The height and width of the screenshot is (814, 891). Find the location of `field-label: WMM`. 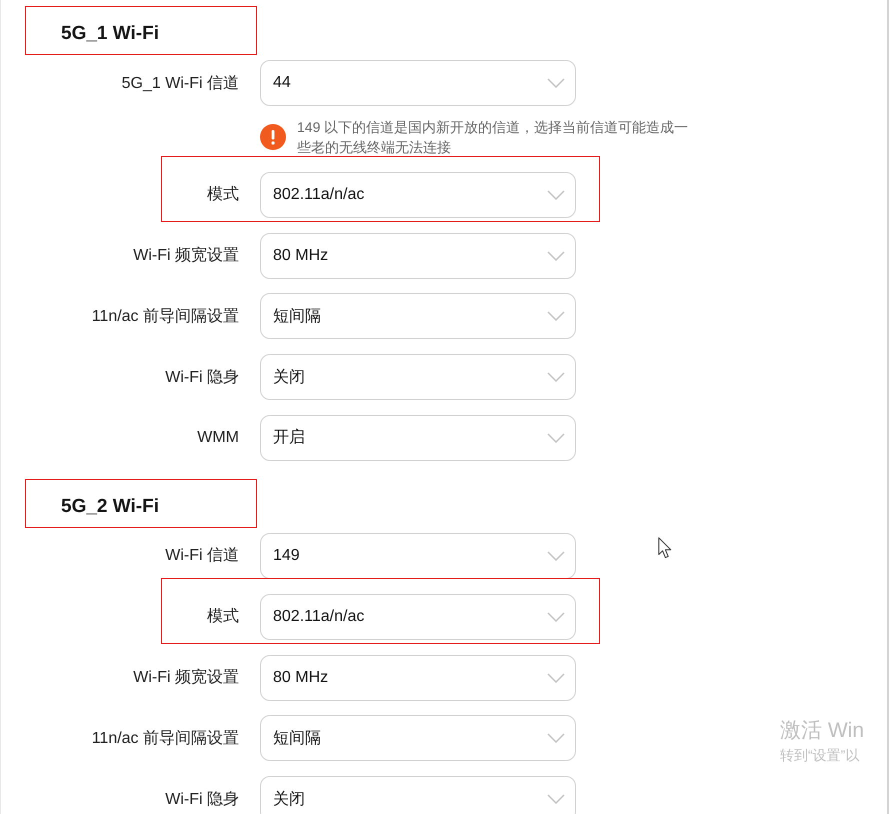

field-label: WMM is located at coordinates (218, 437).